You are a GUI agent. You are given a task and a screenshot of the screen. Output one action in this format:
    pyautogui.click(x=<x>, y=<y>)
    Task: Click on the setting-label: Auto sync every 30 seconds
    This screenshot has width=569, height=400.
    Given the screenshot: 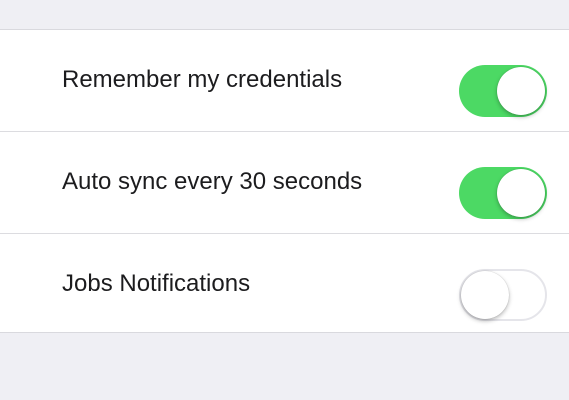 What is the action you would take?
    pyautogui.click(x=212, y=181)
    